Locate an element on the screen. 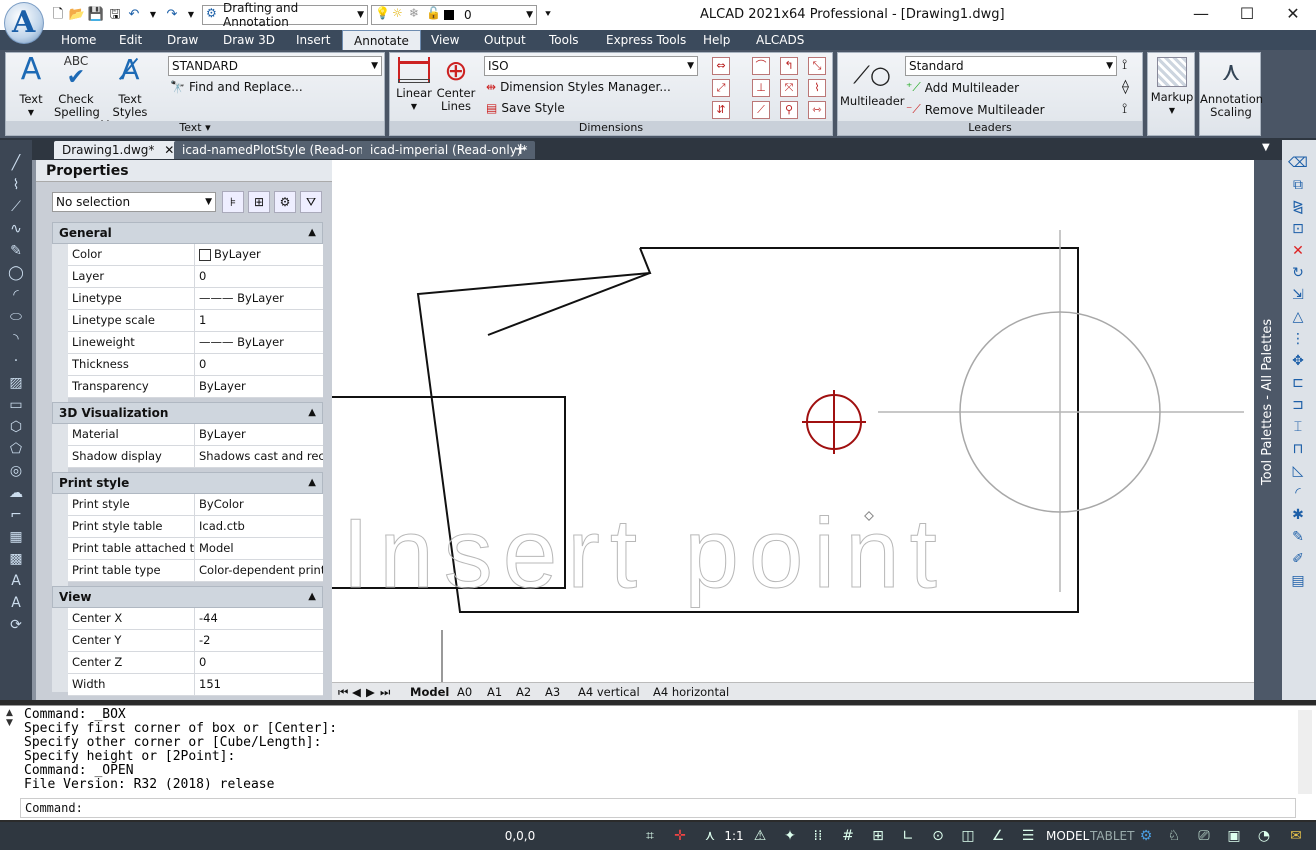  annotation-scale: 1:1 is located at coordinates (734, 836).